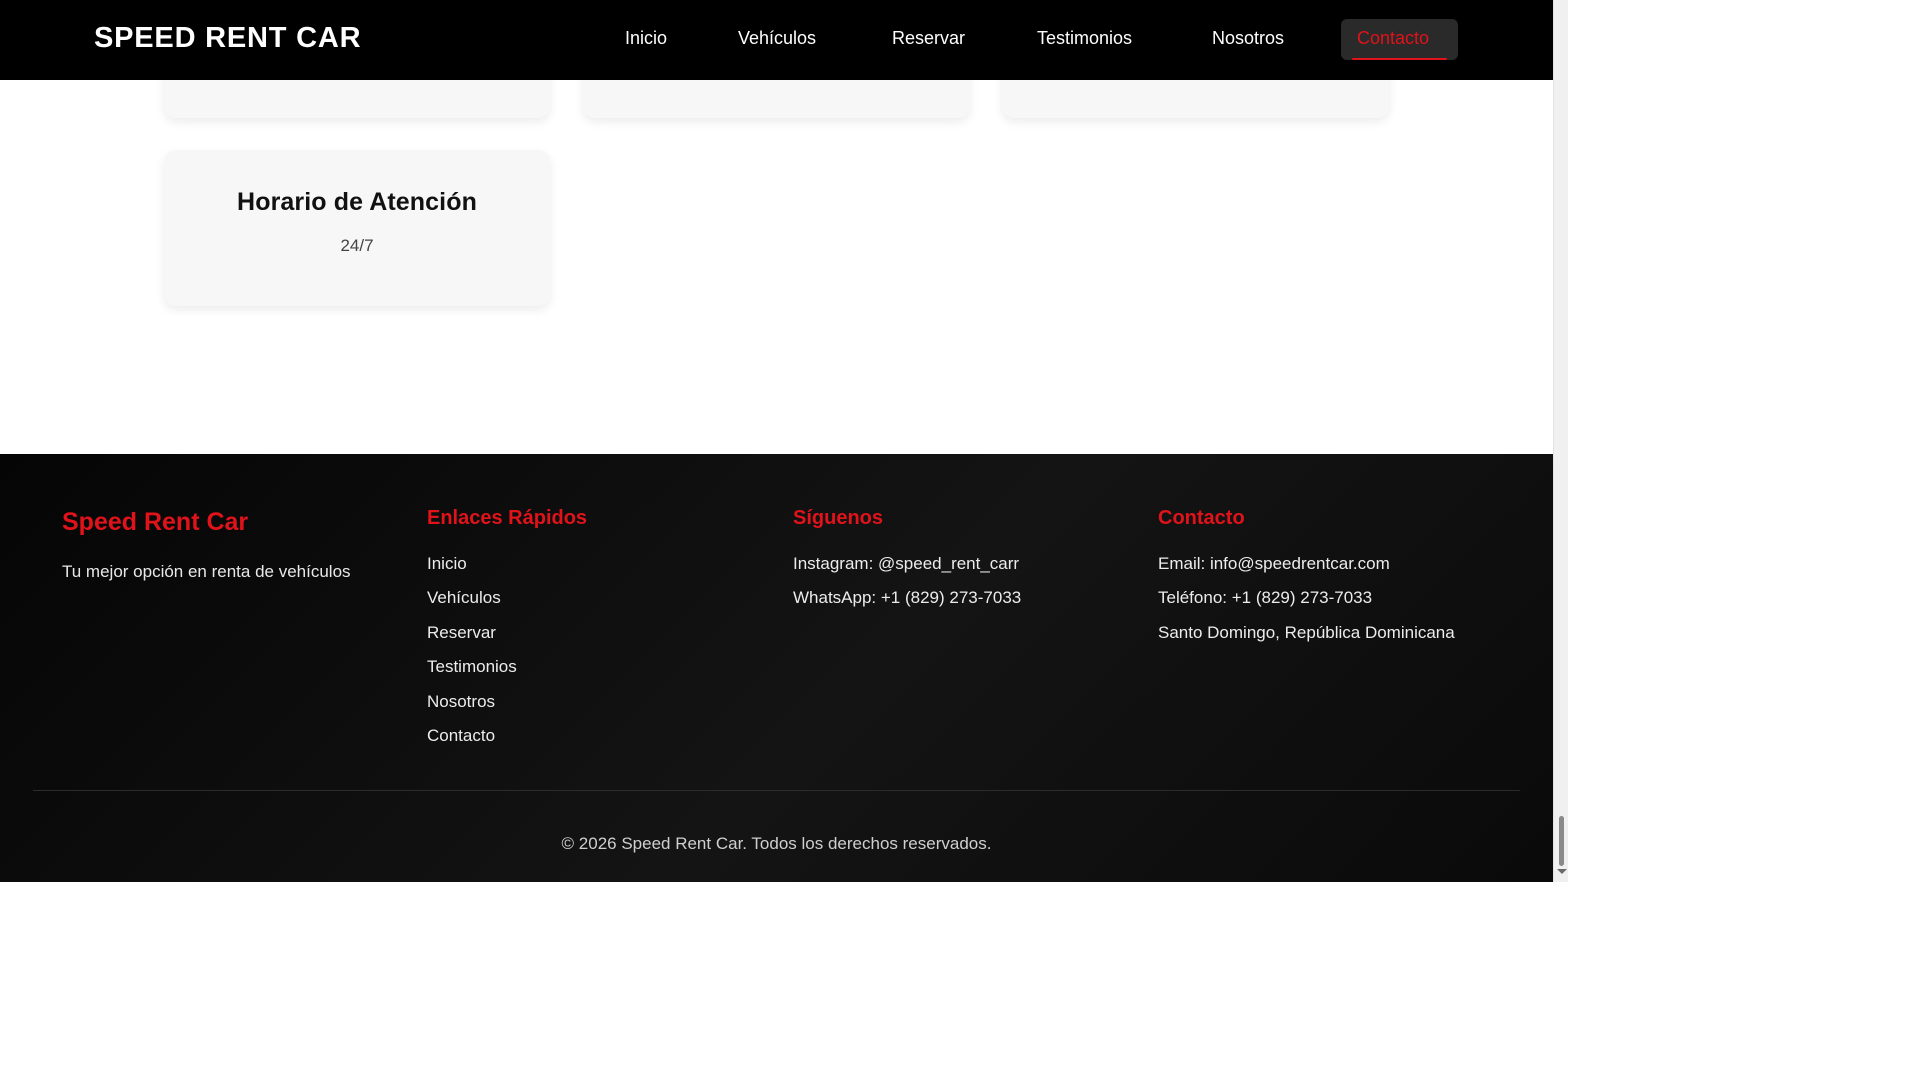 The image size is (1920, 1080). What do you see at coordinates (838, 518) in the screenshot?
I see `footer-heading: Síguenos` at bounding box center [838, 518].